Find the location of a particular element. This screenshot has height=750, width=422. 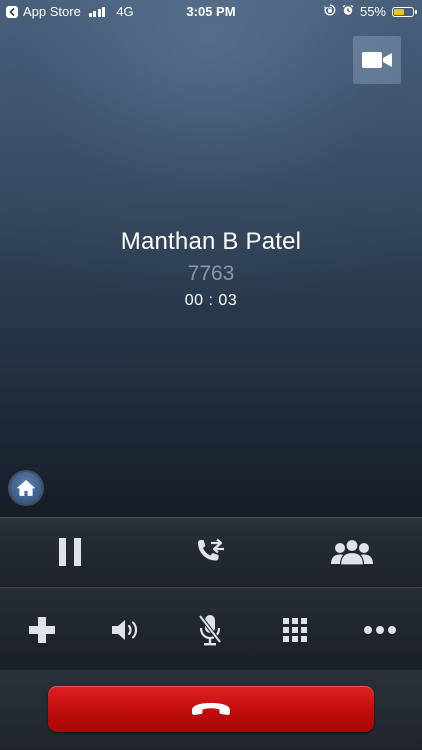

home-button is located at coordinates (26, 488).